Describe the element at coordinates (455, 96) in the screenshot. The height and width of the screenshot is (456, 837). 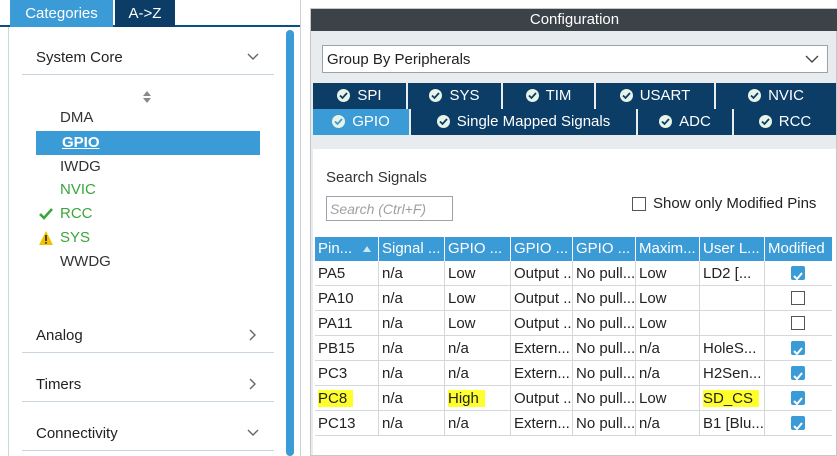
I see `tab-sys: SYS` at that location.